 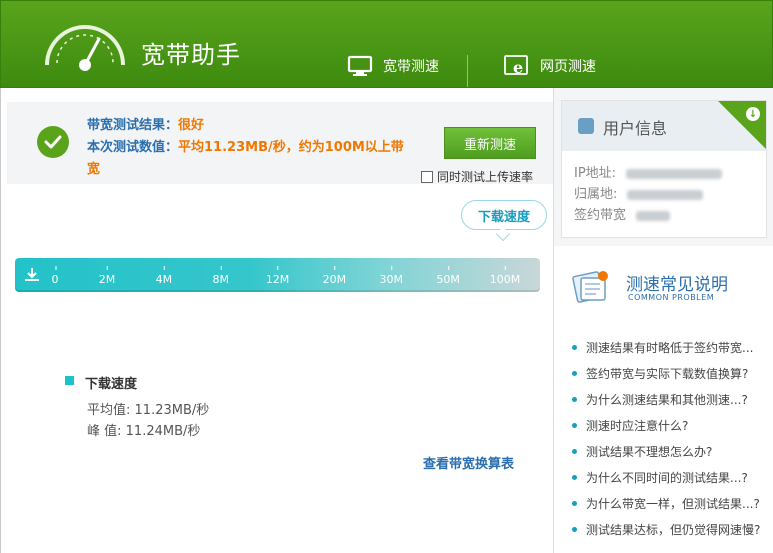 I want to click on faq-item-label: 为什么不同时间的测试结果...?, so click(x=667, y=477).